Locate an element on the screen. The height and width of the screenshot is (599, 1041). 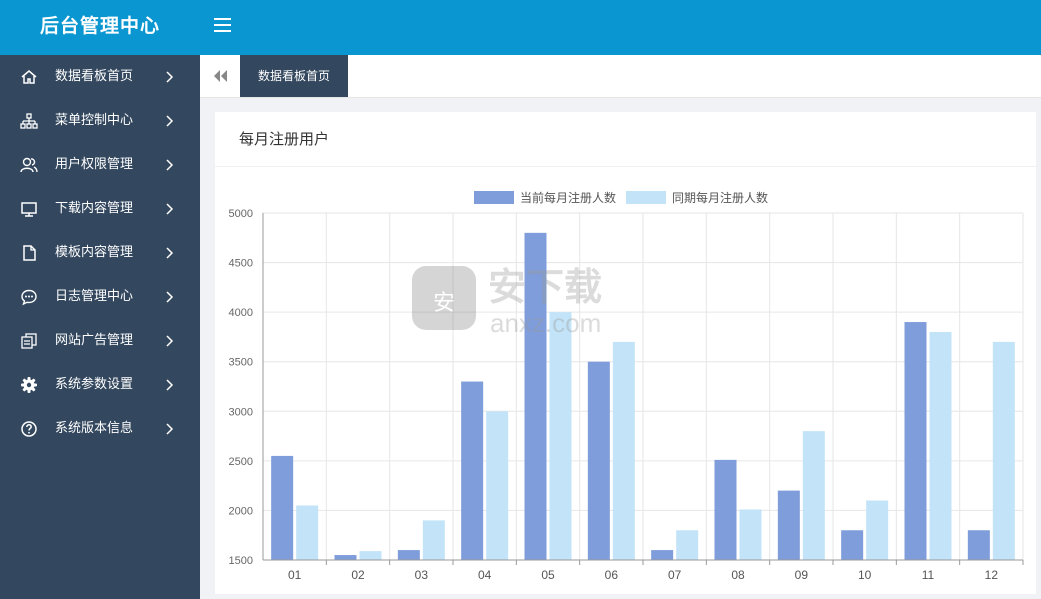
sidebar-item-user-permissions: 用户权限管理 is located at coordinates (100, 165).